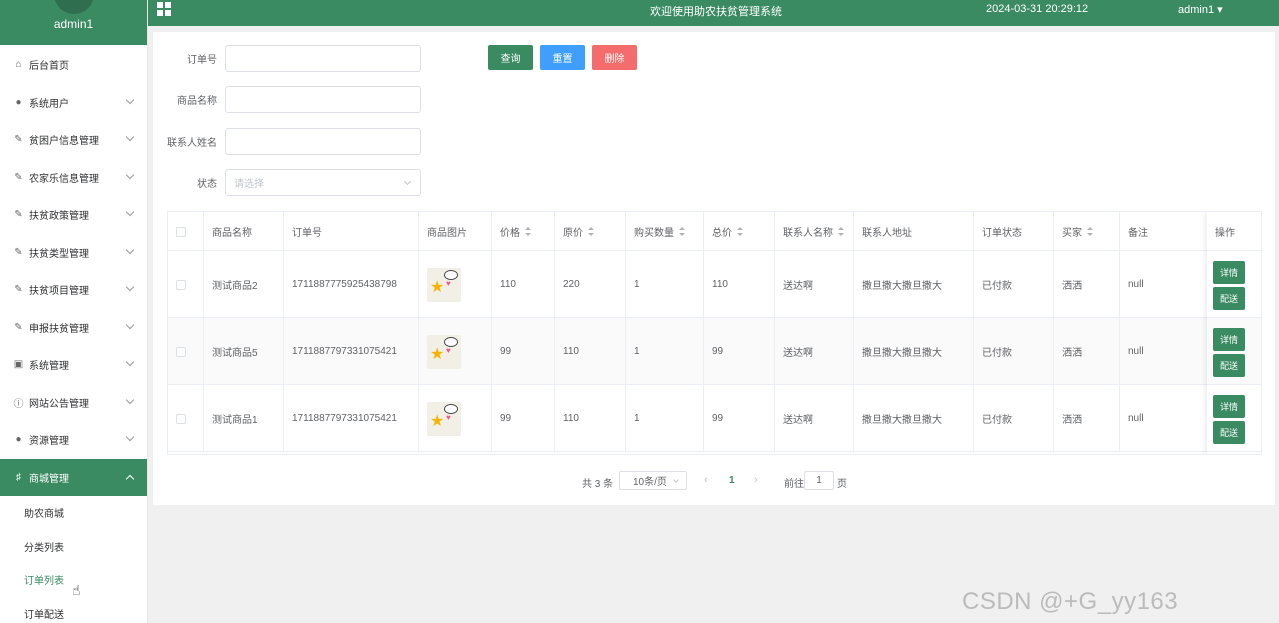 The image size is (1279, 623). What do you see at coordinates (323, 99) in the screenshot?
I see `product-name-input` at bounding box center [323, 99].